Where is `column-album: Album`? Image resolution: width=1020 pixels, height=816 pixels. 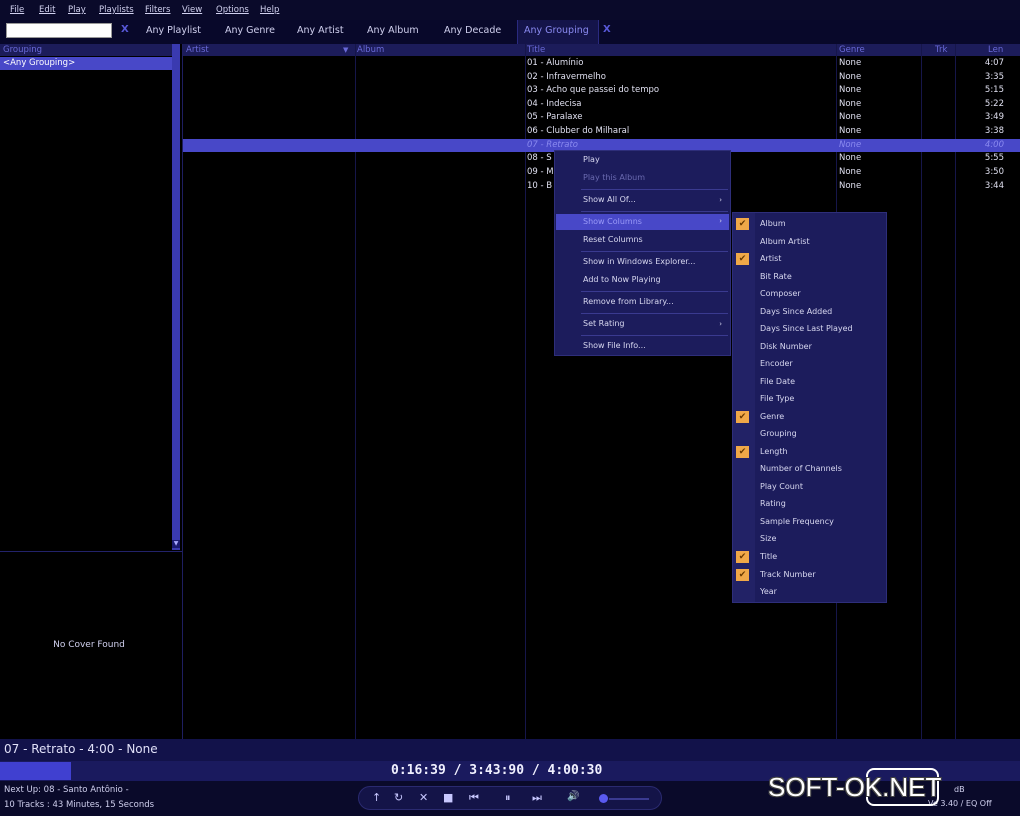
column-album: Album is located at coordinates (370, 50).